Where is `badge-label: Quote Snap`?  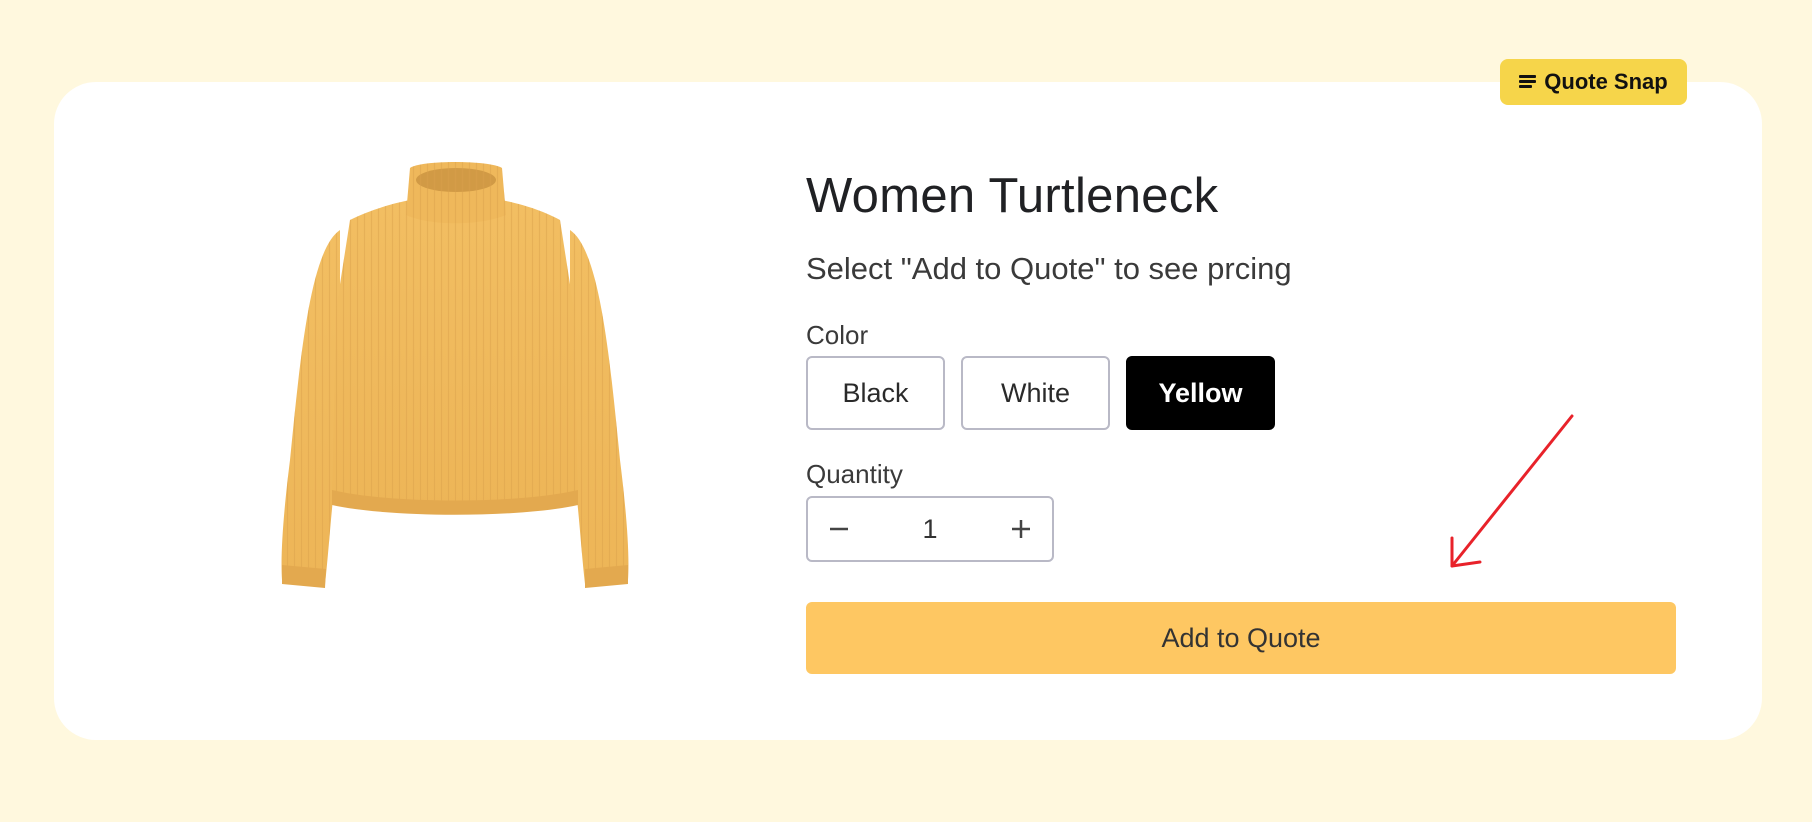
badge-label: Quote Snap is located at coordinates (1606, 81).